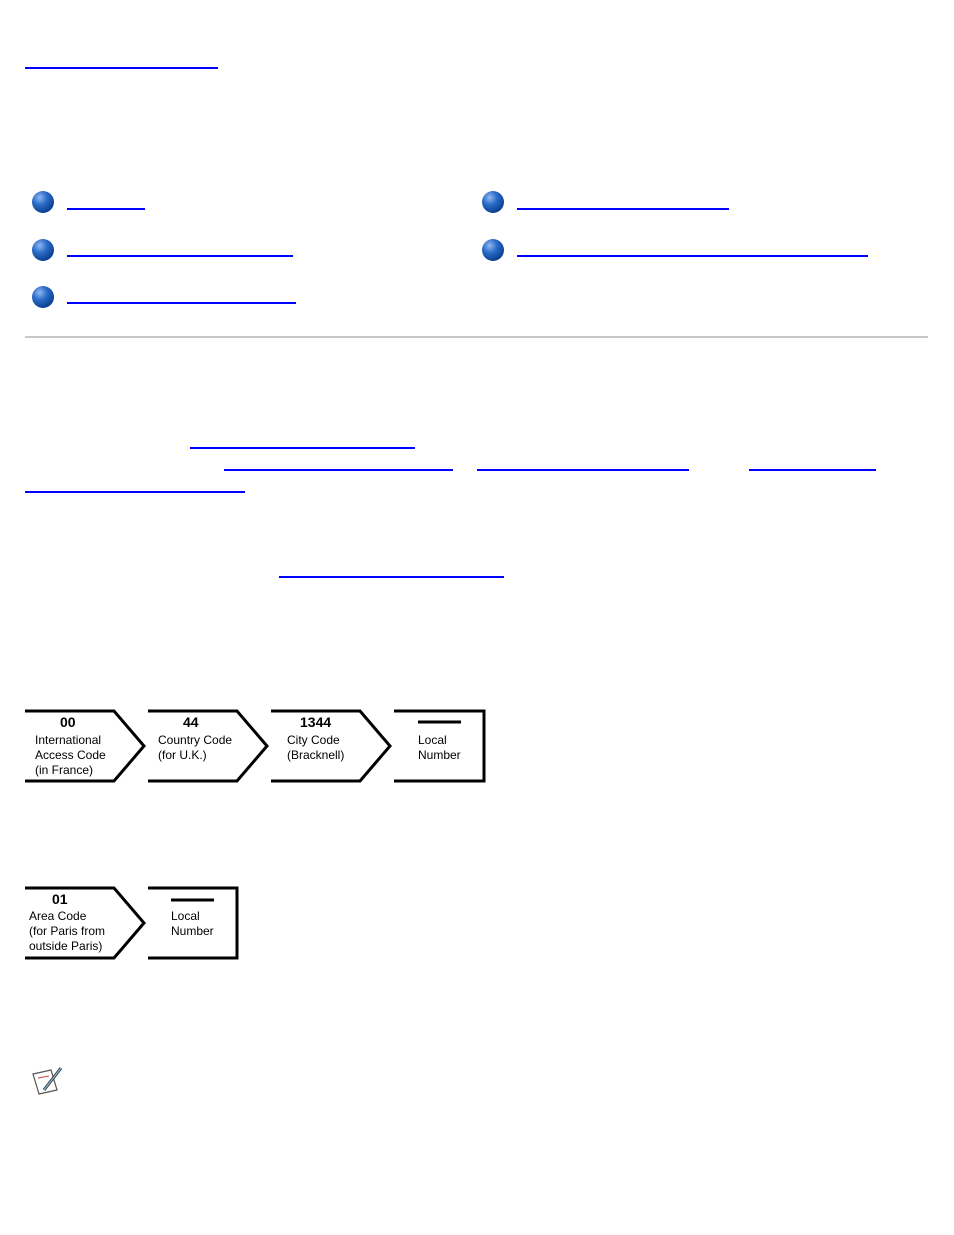 The image size is (954, 1235). Describe the element at coordinates (195, 747) in the screenshot. I see `label: Country Code (for U.K.)` at that location.